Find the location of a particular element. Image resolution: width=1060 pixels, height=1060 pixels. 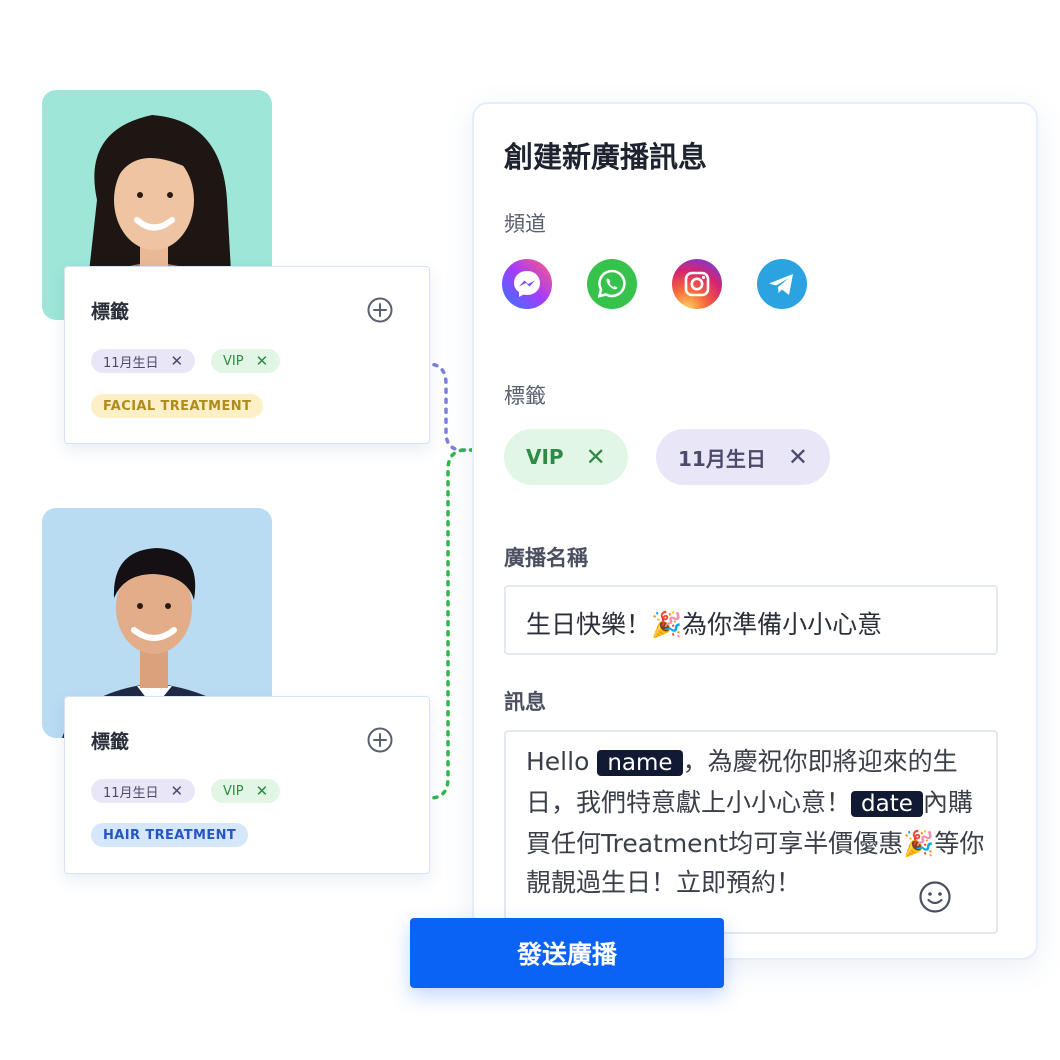

broadcast-name-value: 生日快樂！🎉為你準備小小心意 is located at coordinates (704, 624).